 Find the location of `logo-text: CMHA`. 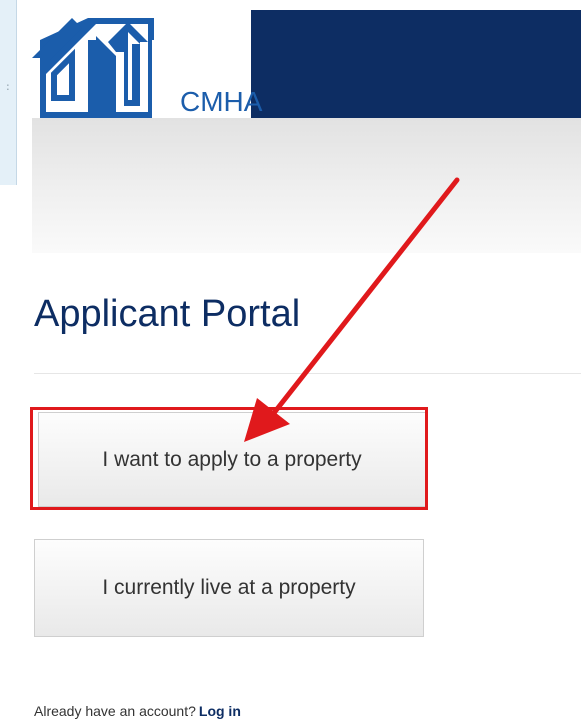

logo-text: CMHA is located at coordinates (221, 101).